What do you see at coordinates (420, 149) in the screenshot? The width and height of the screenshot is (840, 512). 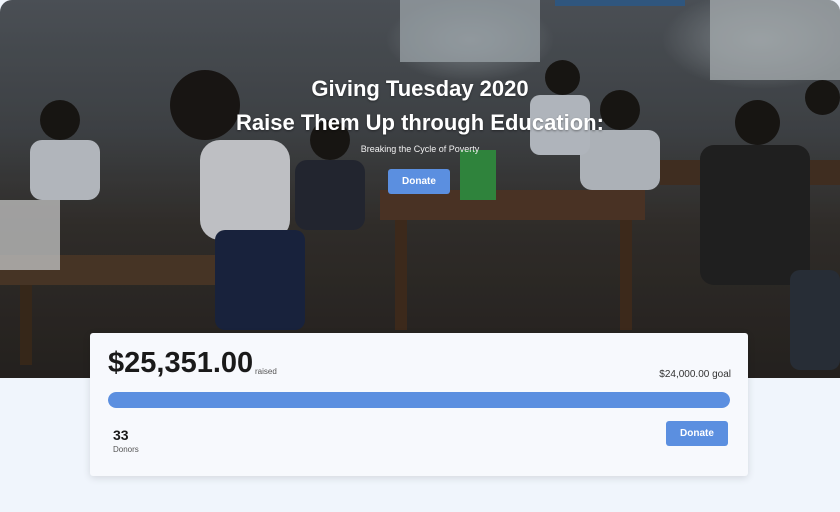 I see `hero-subtitle: Breaking the Cycle of Poverty` at bounding box center [420, 149].